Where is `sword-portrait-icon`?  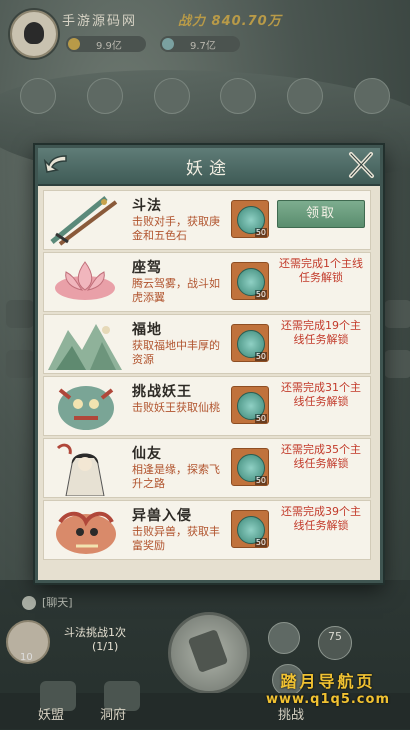 sword-portrait-icon is located at coordinates (85, 220).